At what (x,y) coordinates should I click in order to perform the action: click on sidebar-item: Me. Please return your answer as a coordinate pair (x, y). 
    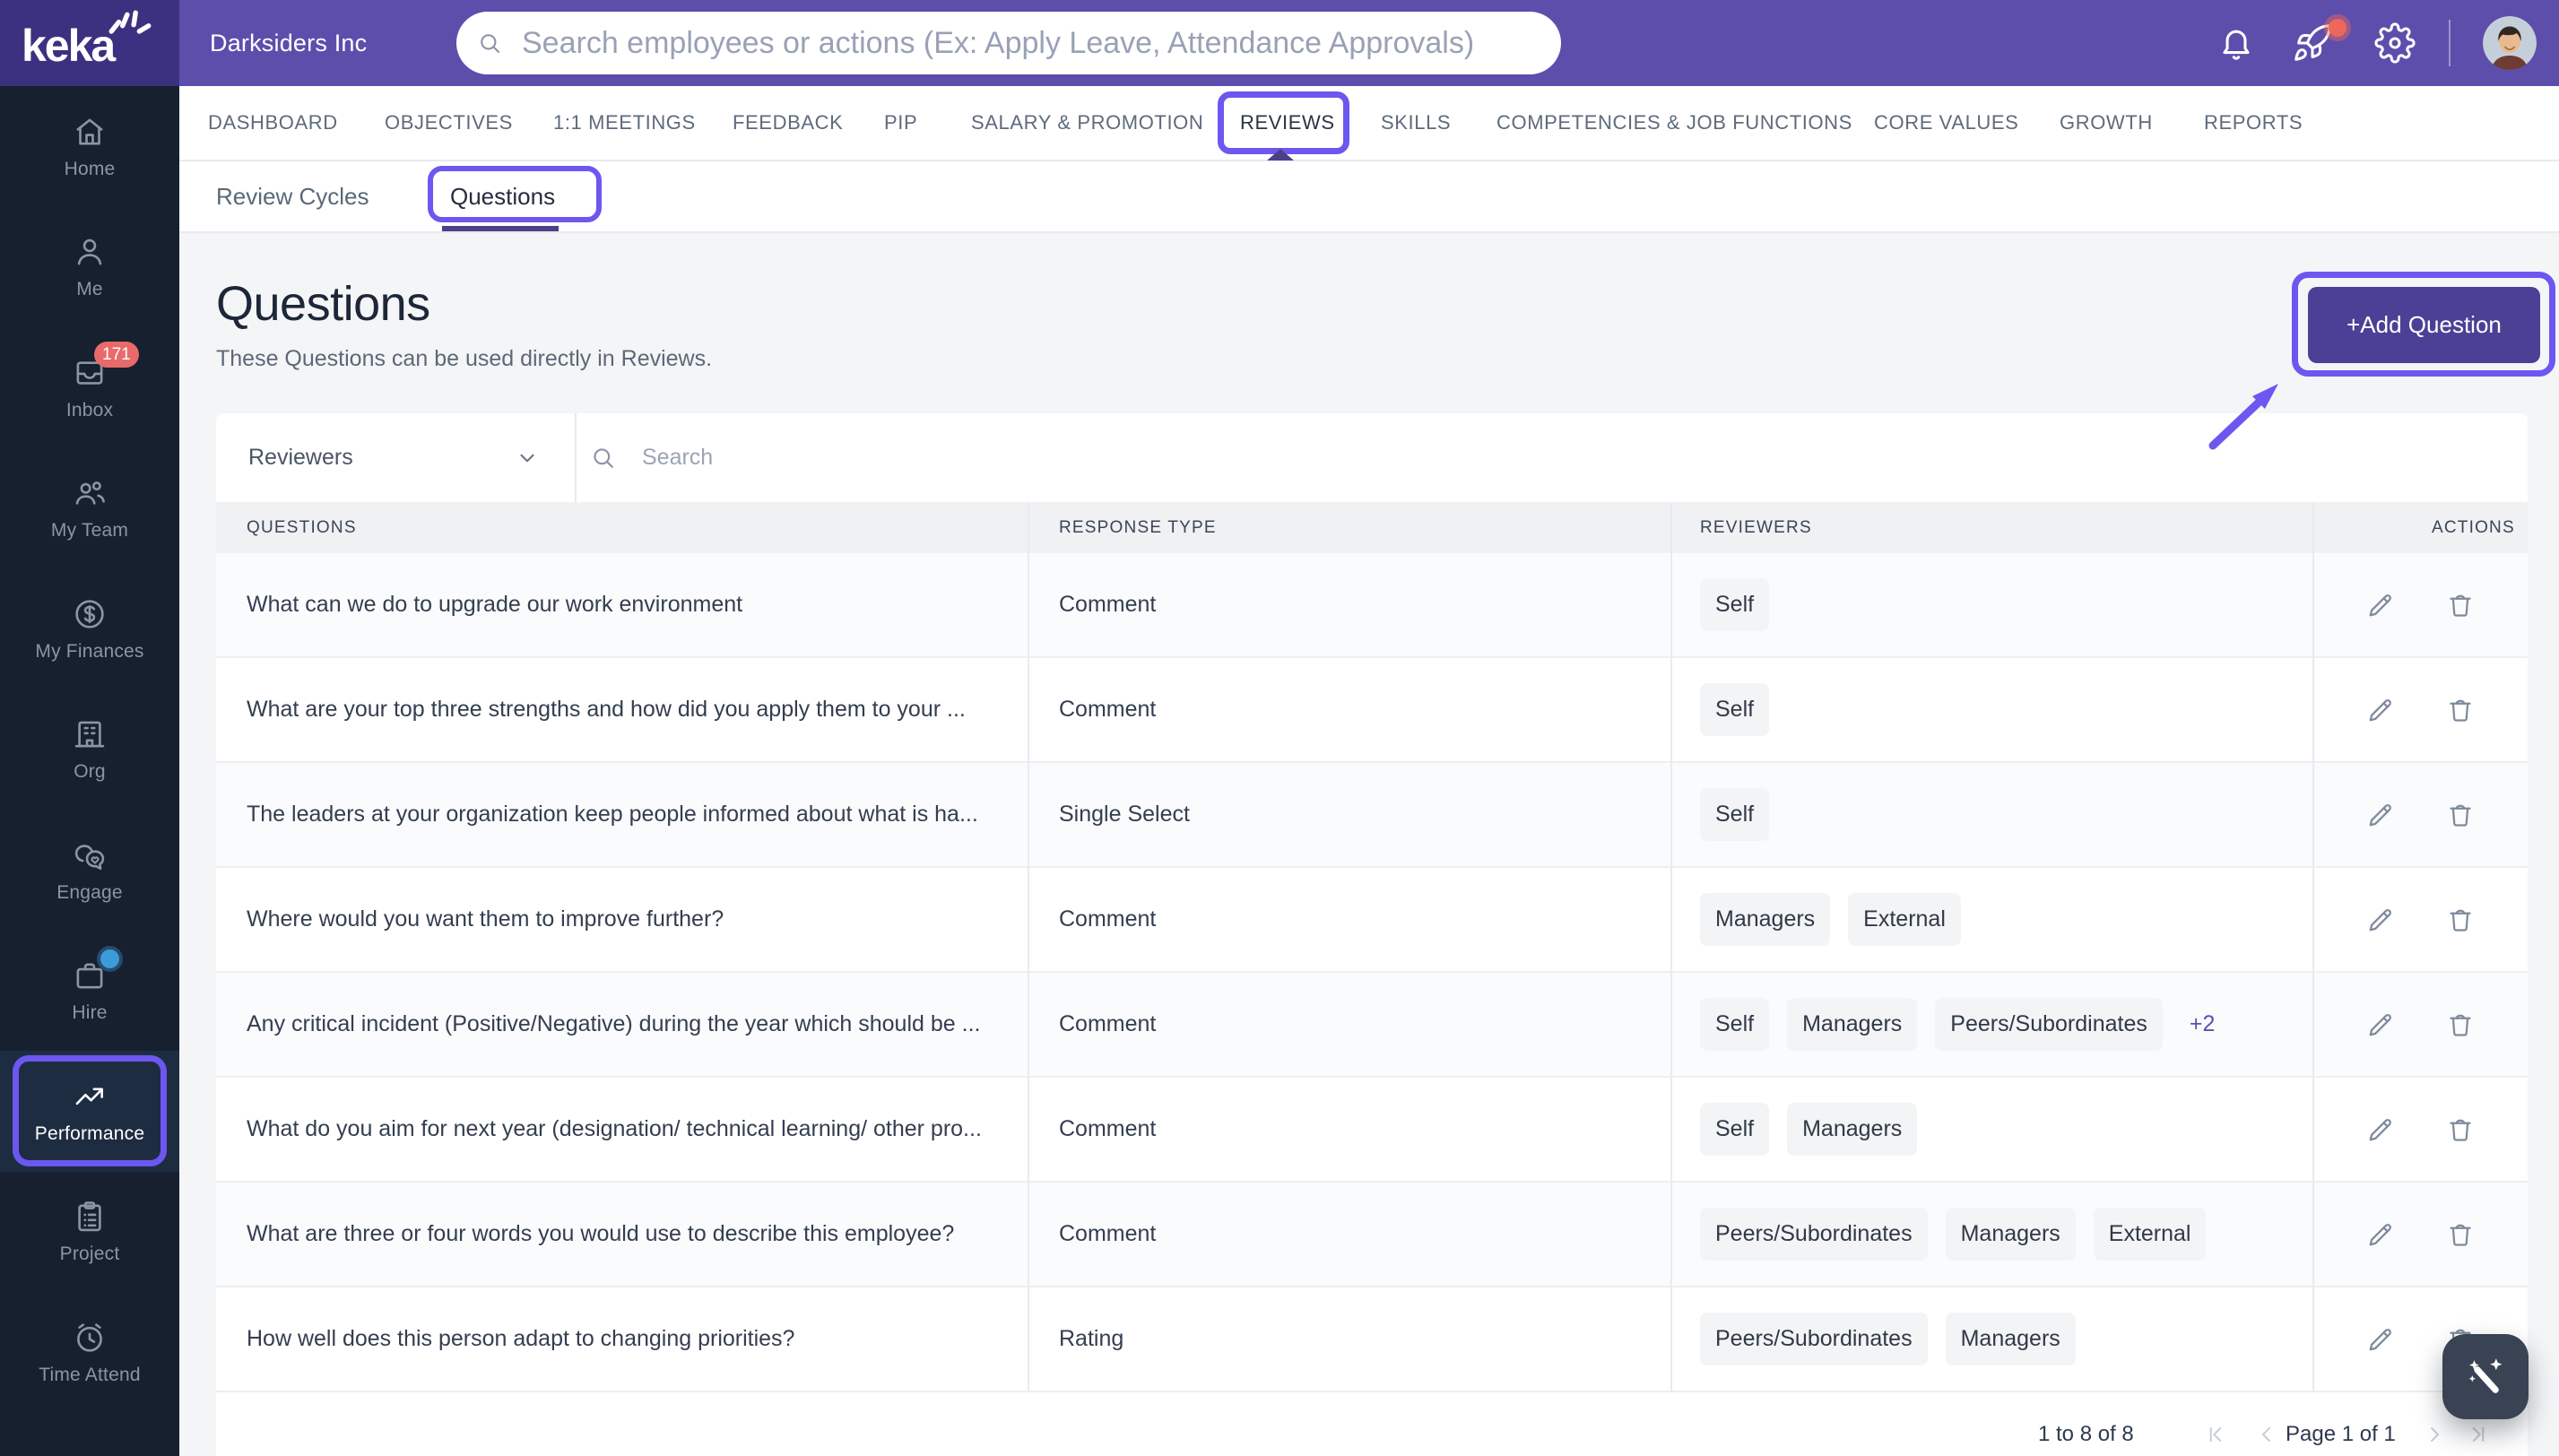
    Looking at the image, I should click on (89, 267).